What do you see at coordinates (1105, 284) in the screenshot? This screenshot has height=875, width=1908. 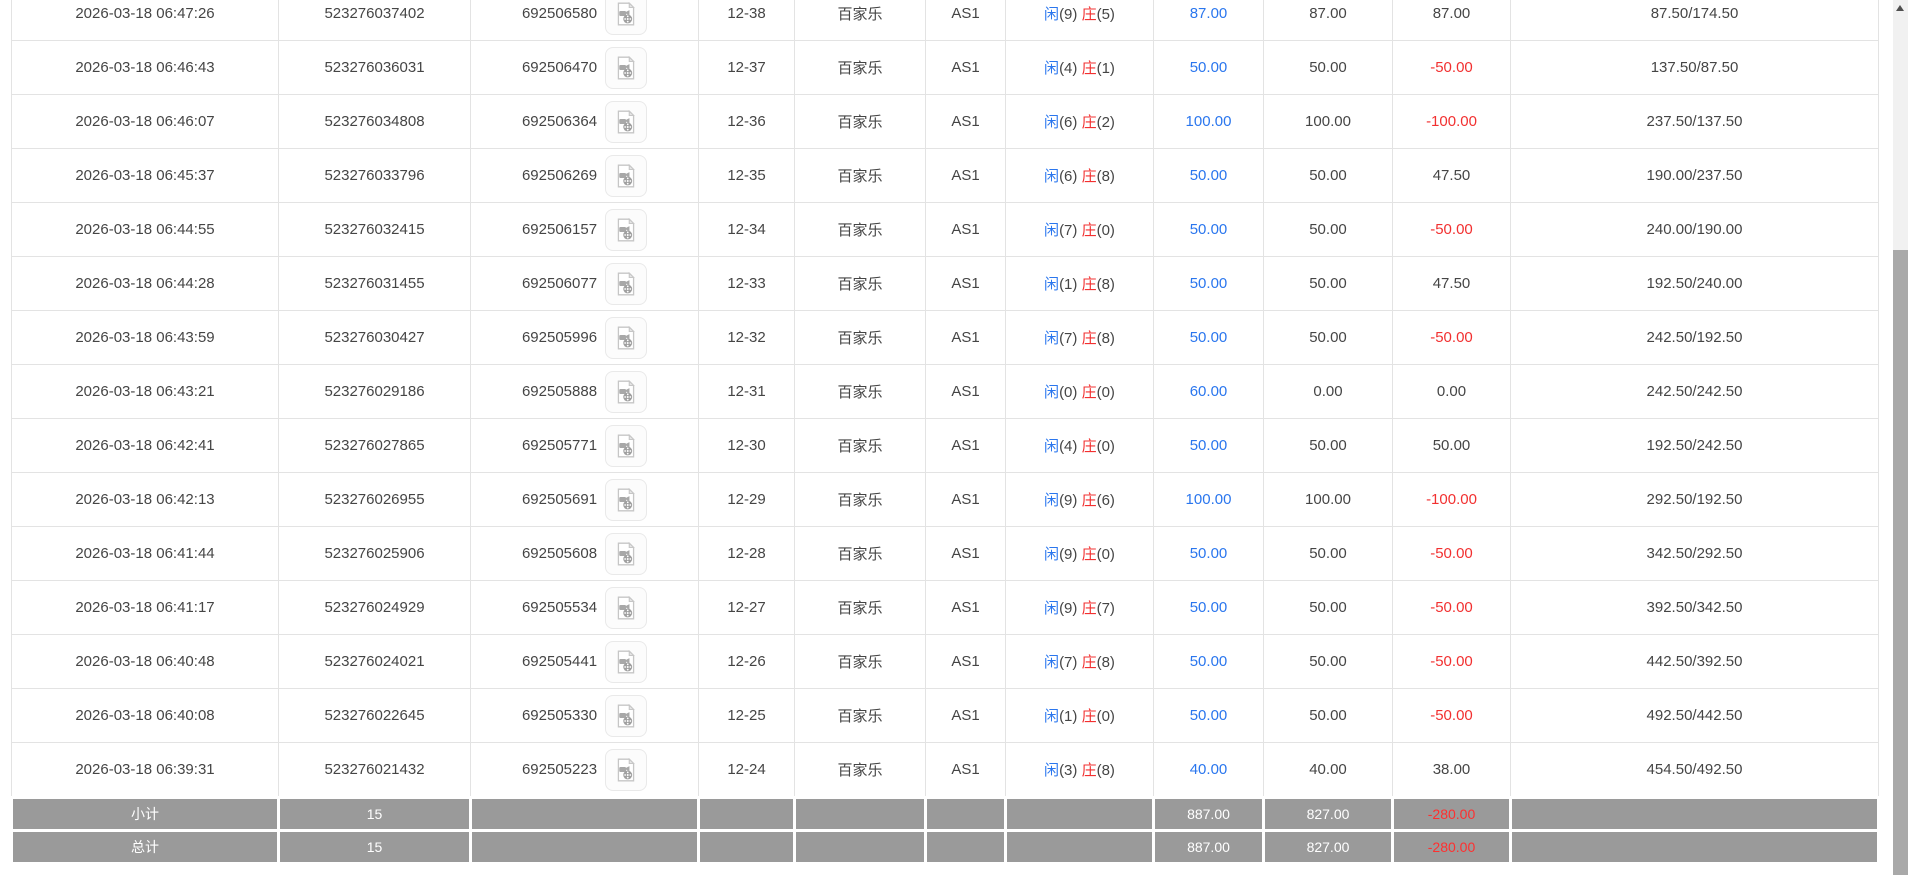 I see `banker-score: (8)` at bounding box center [1105, 284].